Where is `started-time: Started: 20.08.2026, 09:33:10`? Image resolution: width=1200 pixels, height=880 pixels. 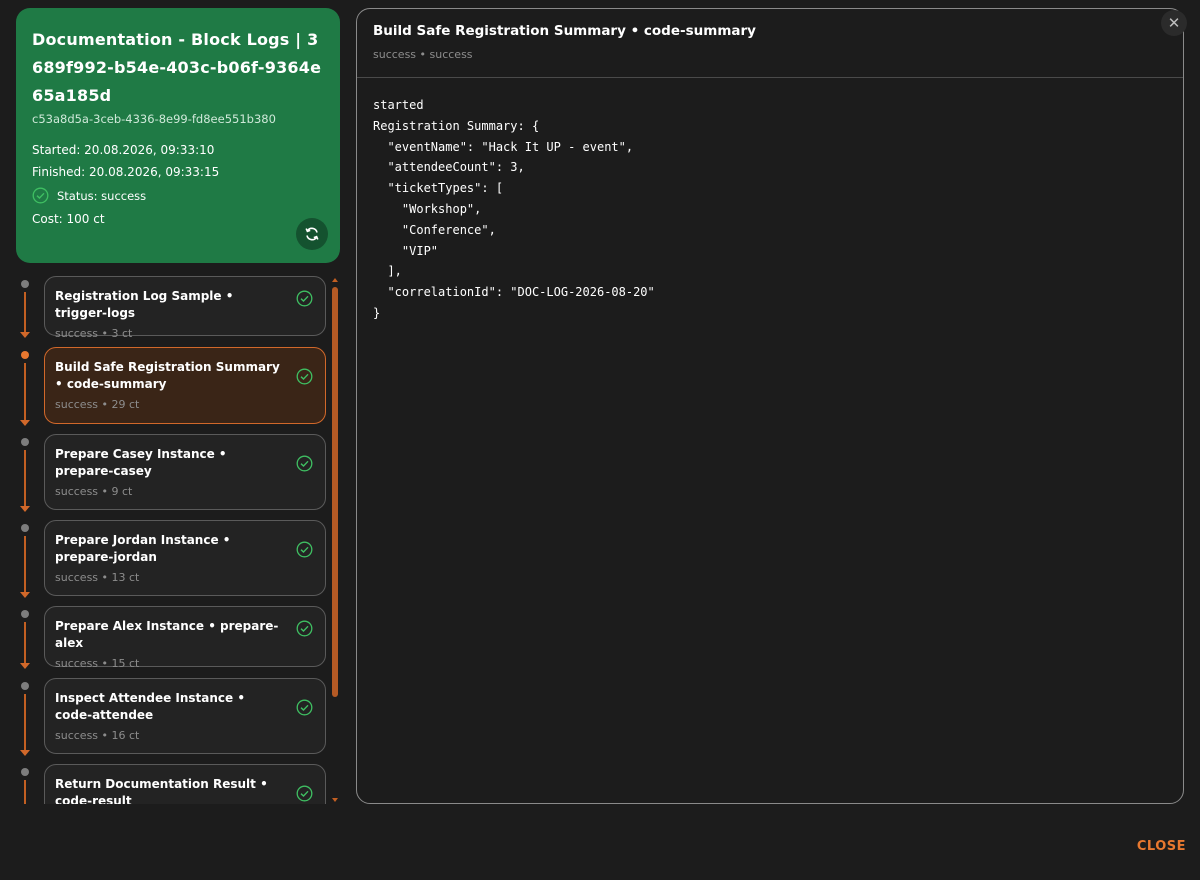 started-time: Started: 20.08.2026, 09:33:10 is located at coordinates (123, 150).